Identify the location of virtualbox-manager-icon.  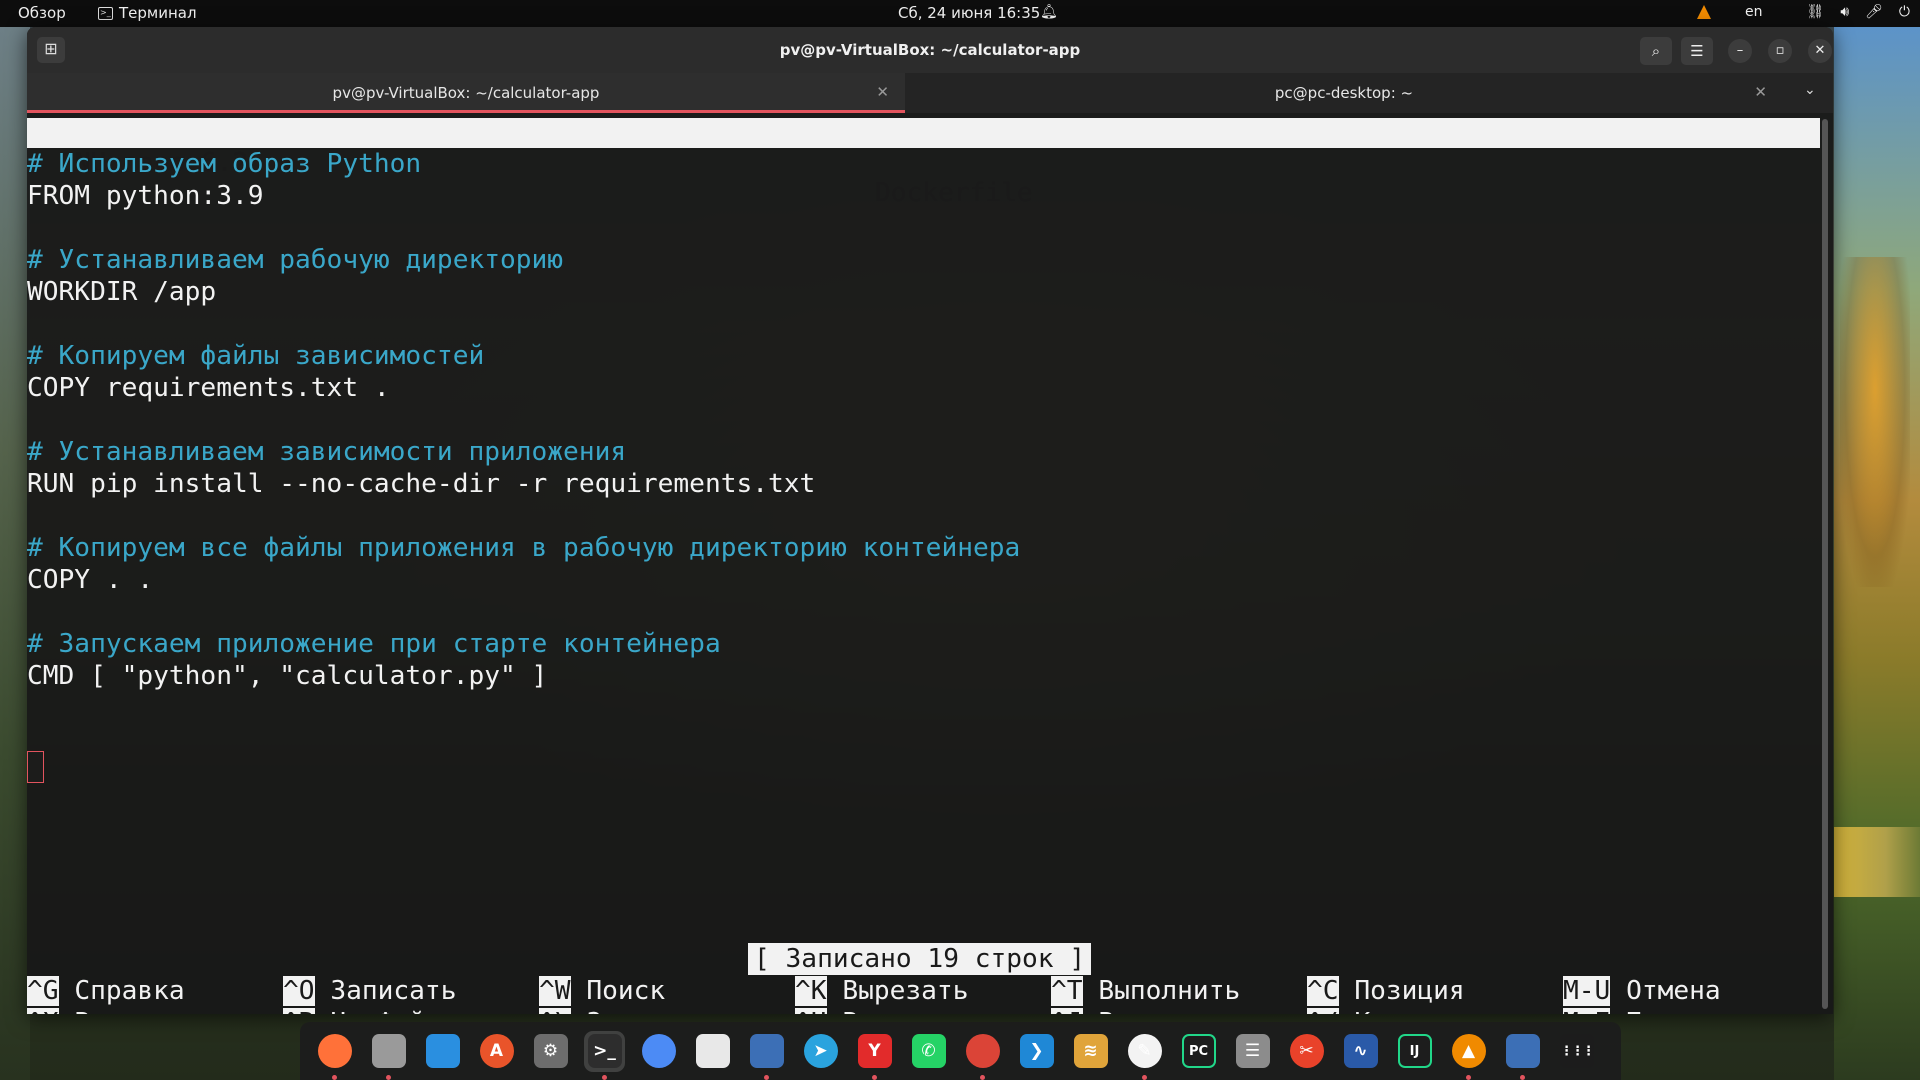
(1522, 1055).